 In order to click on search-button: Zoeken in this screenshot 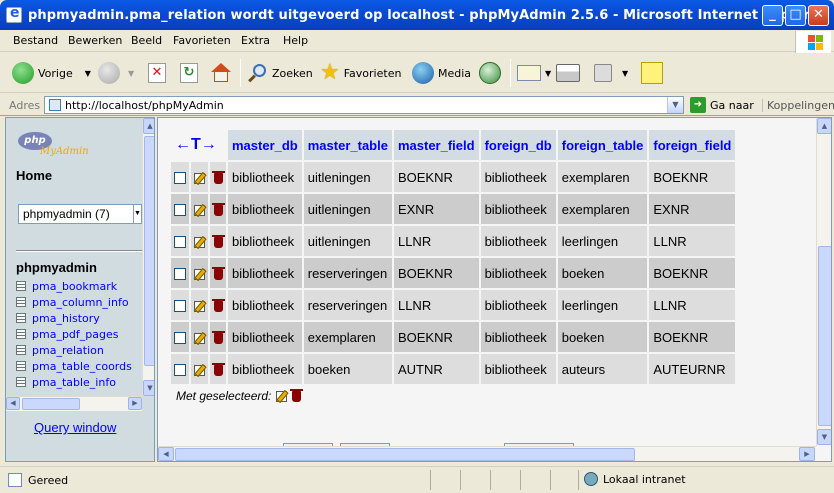, I will do `click(280, 73)`.